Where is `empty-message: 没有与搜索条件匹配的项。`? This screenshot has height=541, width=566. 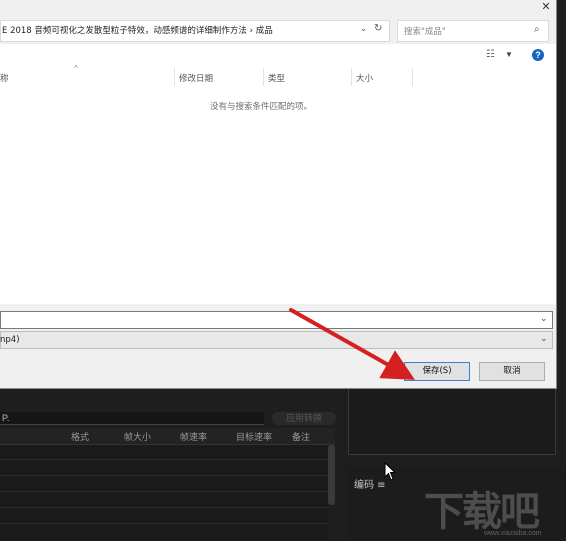 empty-message: 没有与搜索条件匹配的项。 is located at coordinates (260, 107).